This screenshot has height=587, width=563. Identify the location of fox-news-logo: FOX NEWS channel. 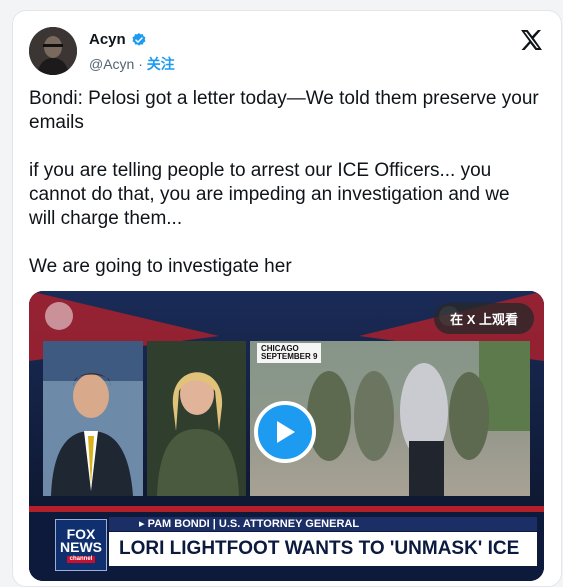
(81, 545).